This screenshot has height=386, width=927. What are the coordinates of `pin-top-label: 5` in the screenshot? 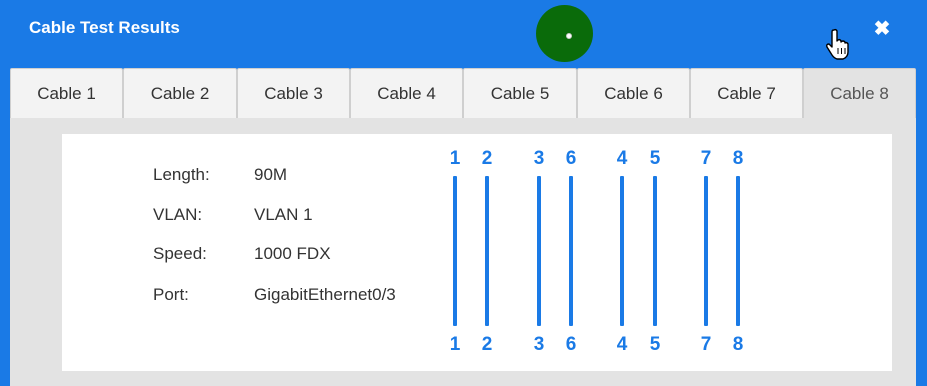 It's located at (655, 158).